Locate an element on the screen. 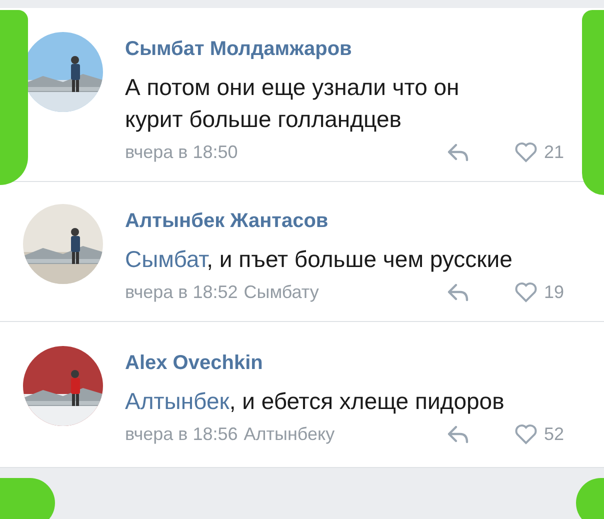 The height and width of the screenshot is (519, 604). mention-link: Алтынбек is located at coordinates (177, 401).